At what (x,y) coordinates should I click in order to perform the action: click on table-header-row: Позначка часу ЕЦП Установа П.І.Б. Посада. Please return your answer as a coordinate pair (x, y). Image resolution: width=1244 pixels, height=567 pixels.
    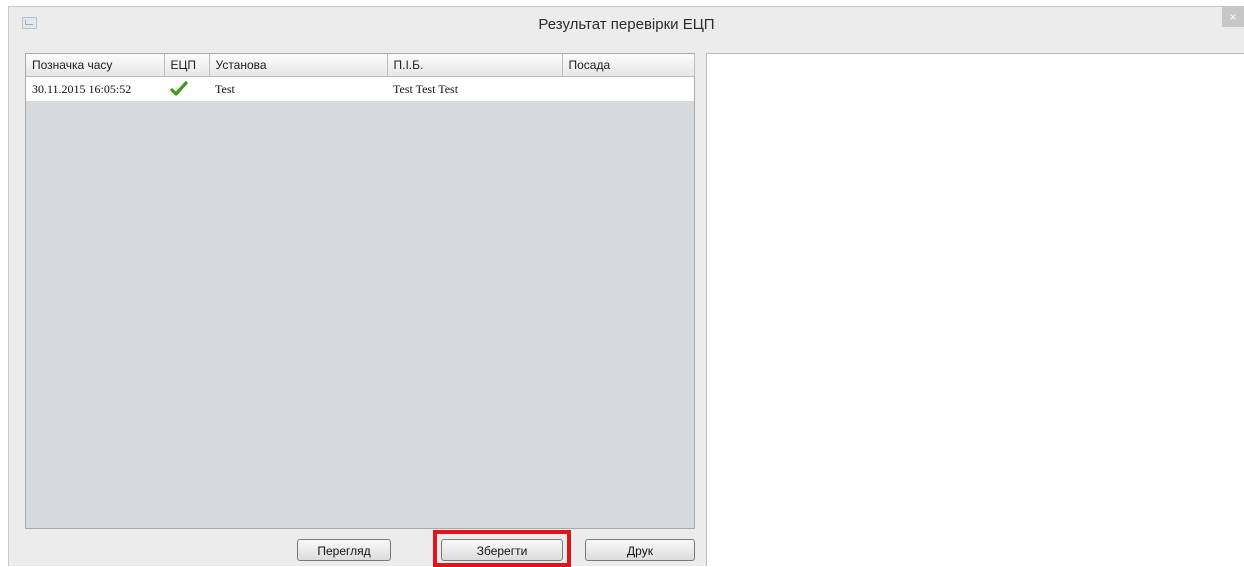
    Looking at the image, I should click on (360, 65).